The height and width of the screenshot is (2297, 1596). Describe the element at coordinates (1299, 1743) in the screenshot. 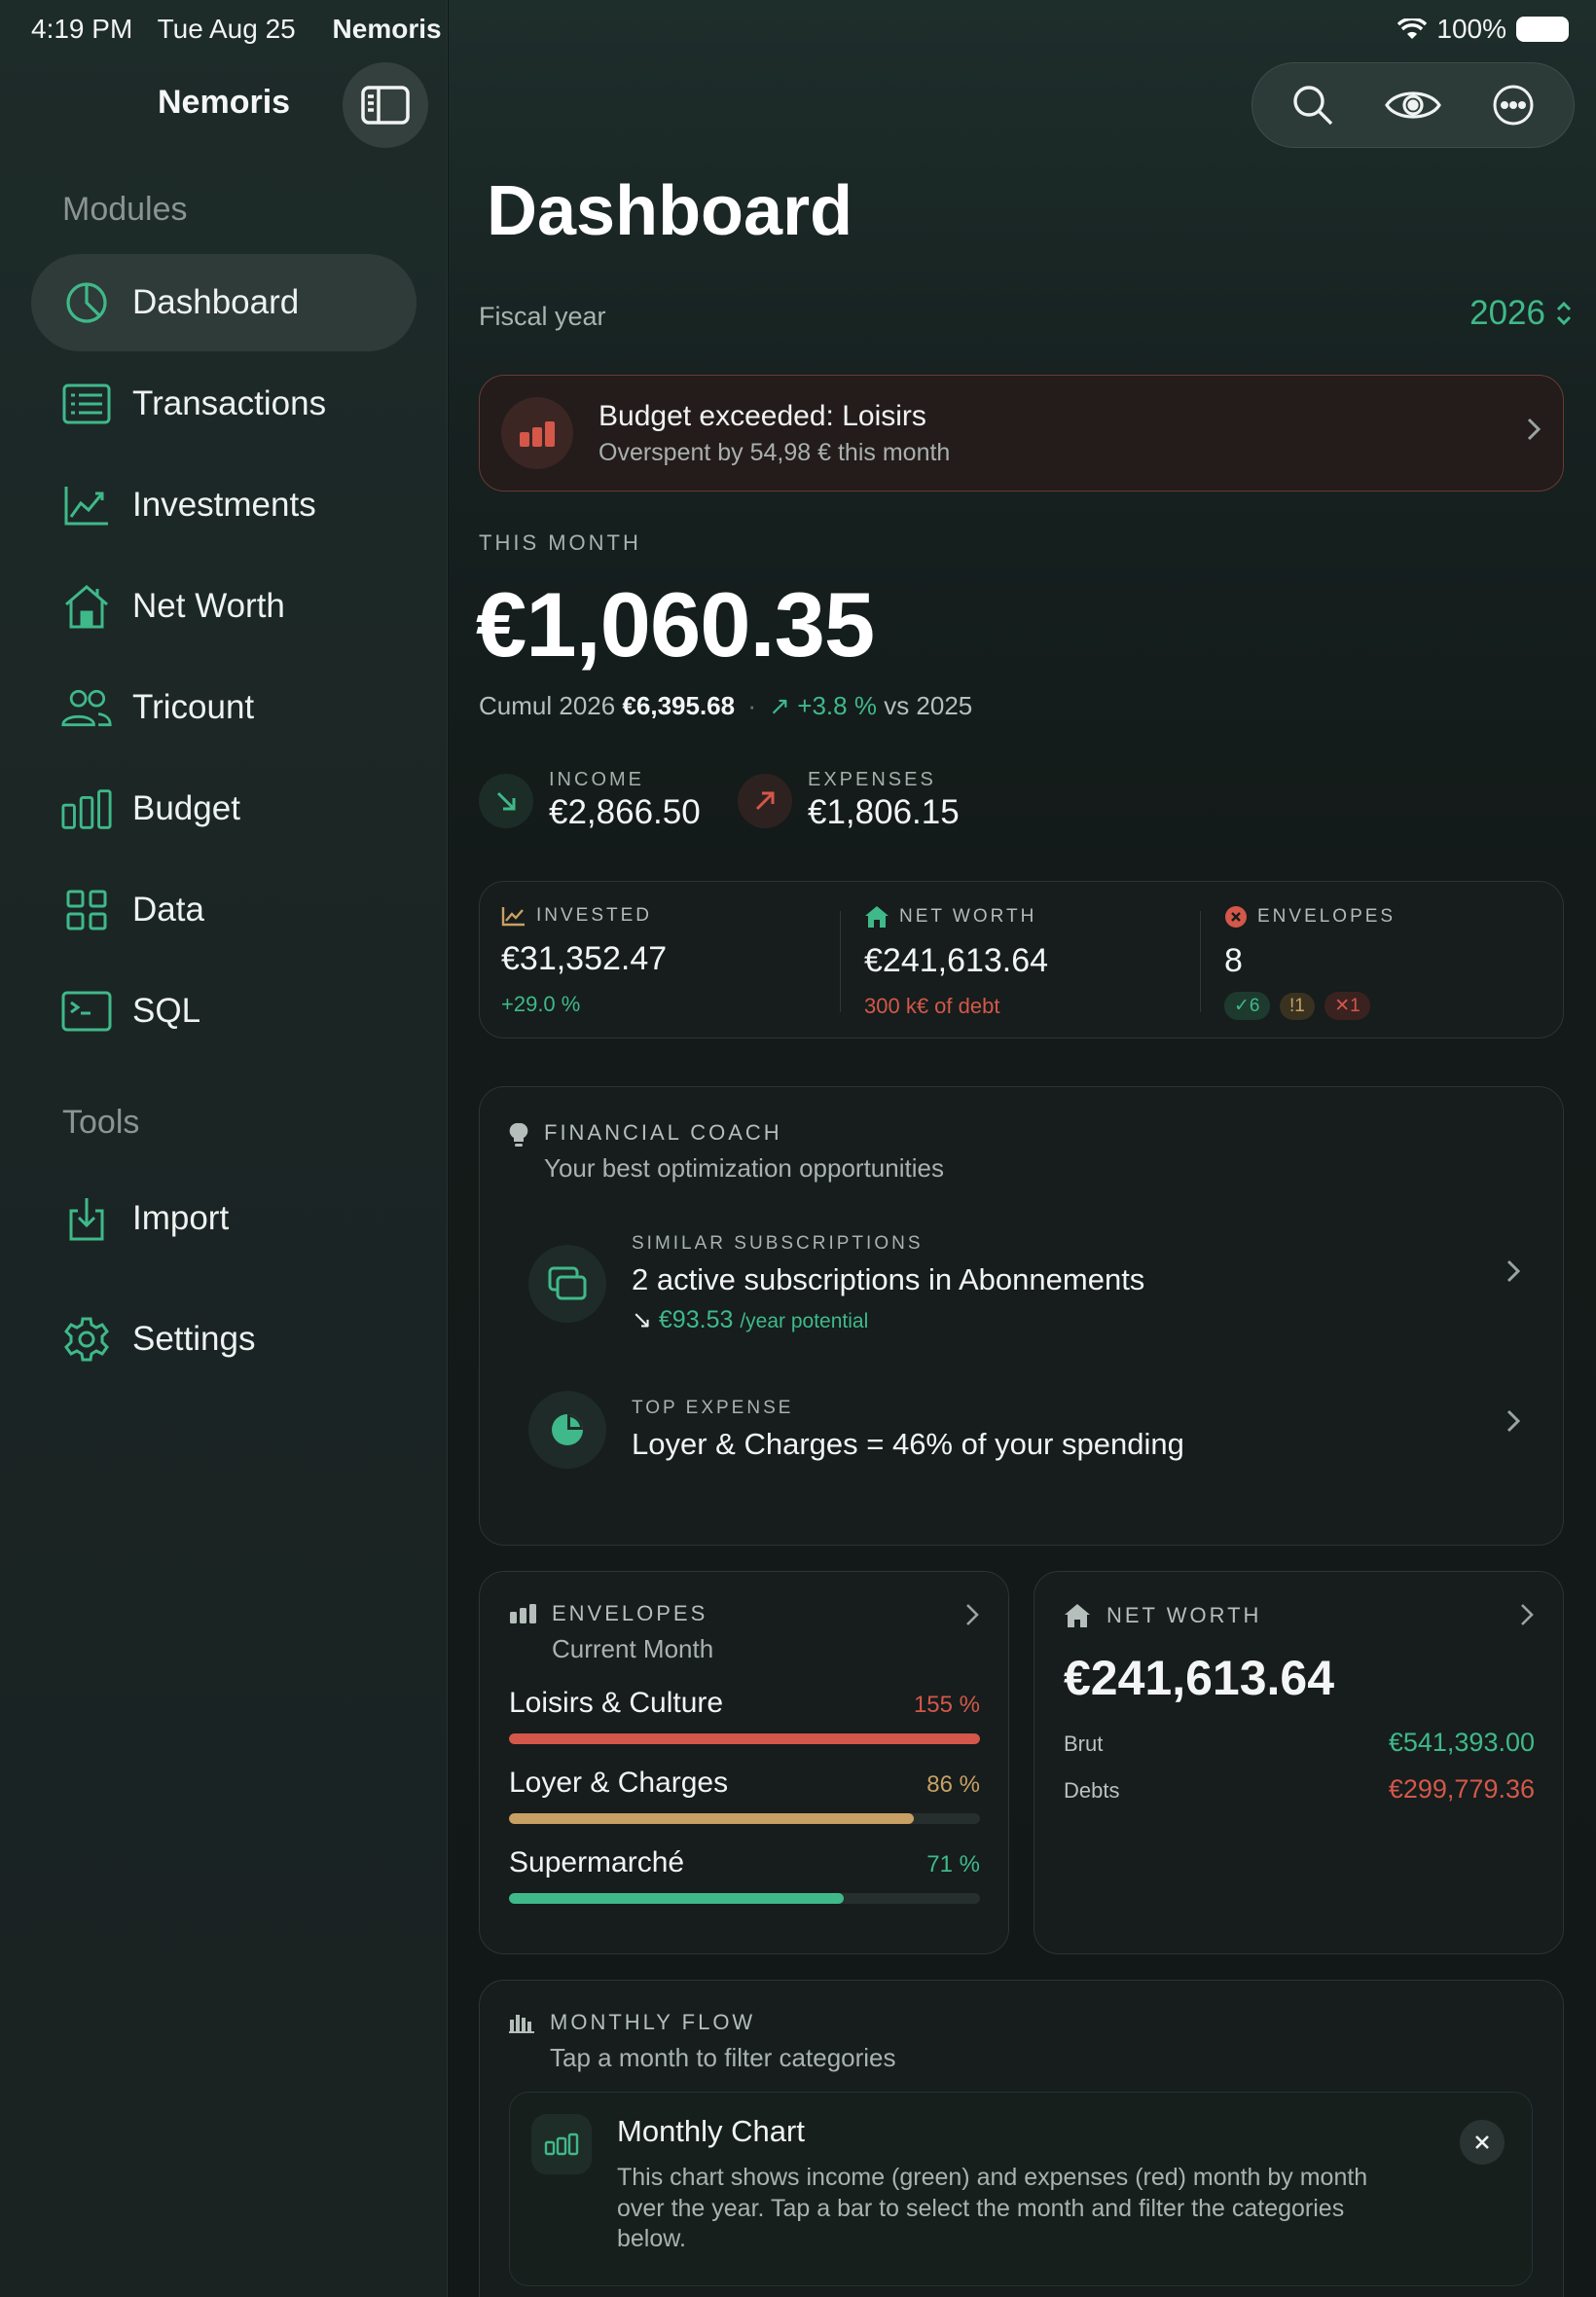

I see `brut-row: Brut €541,393.00` at that location.